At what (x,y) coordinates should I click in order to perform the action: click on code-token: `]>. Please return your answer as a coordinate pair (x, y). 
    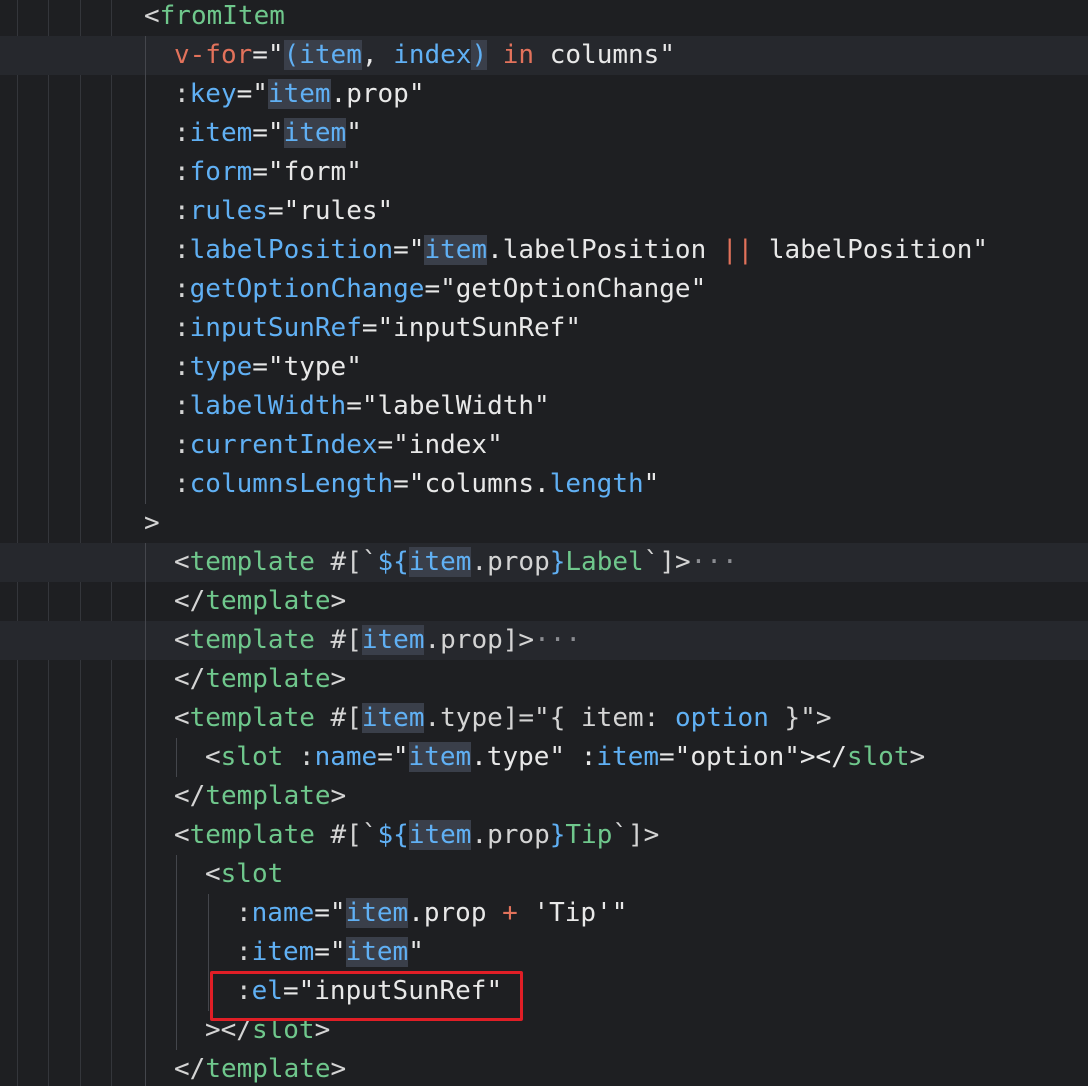
    Looking at the image, I should click on (636, 835).